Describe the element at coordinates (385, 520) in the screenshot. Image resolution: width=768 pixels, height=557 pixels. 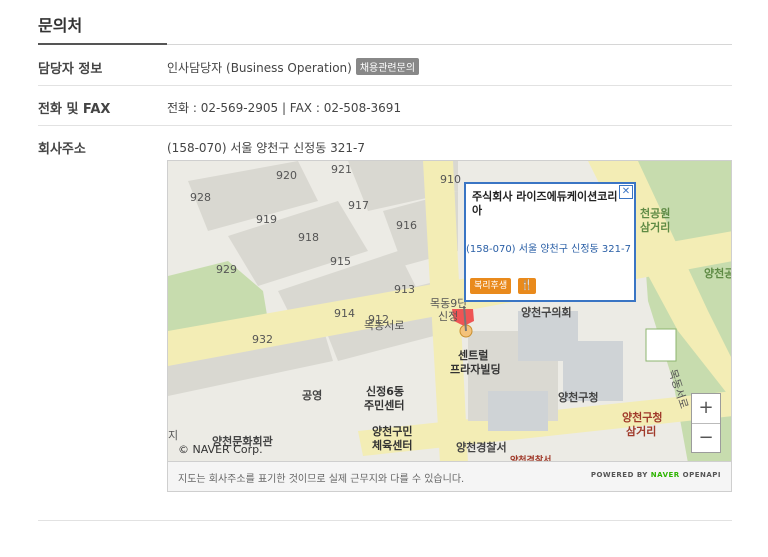
I see `bottom-divider` at that location.